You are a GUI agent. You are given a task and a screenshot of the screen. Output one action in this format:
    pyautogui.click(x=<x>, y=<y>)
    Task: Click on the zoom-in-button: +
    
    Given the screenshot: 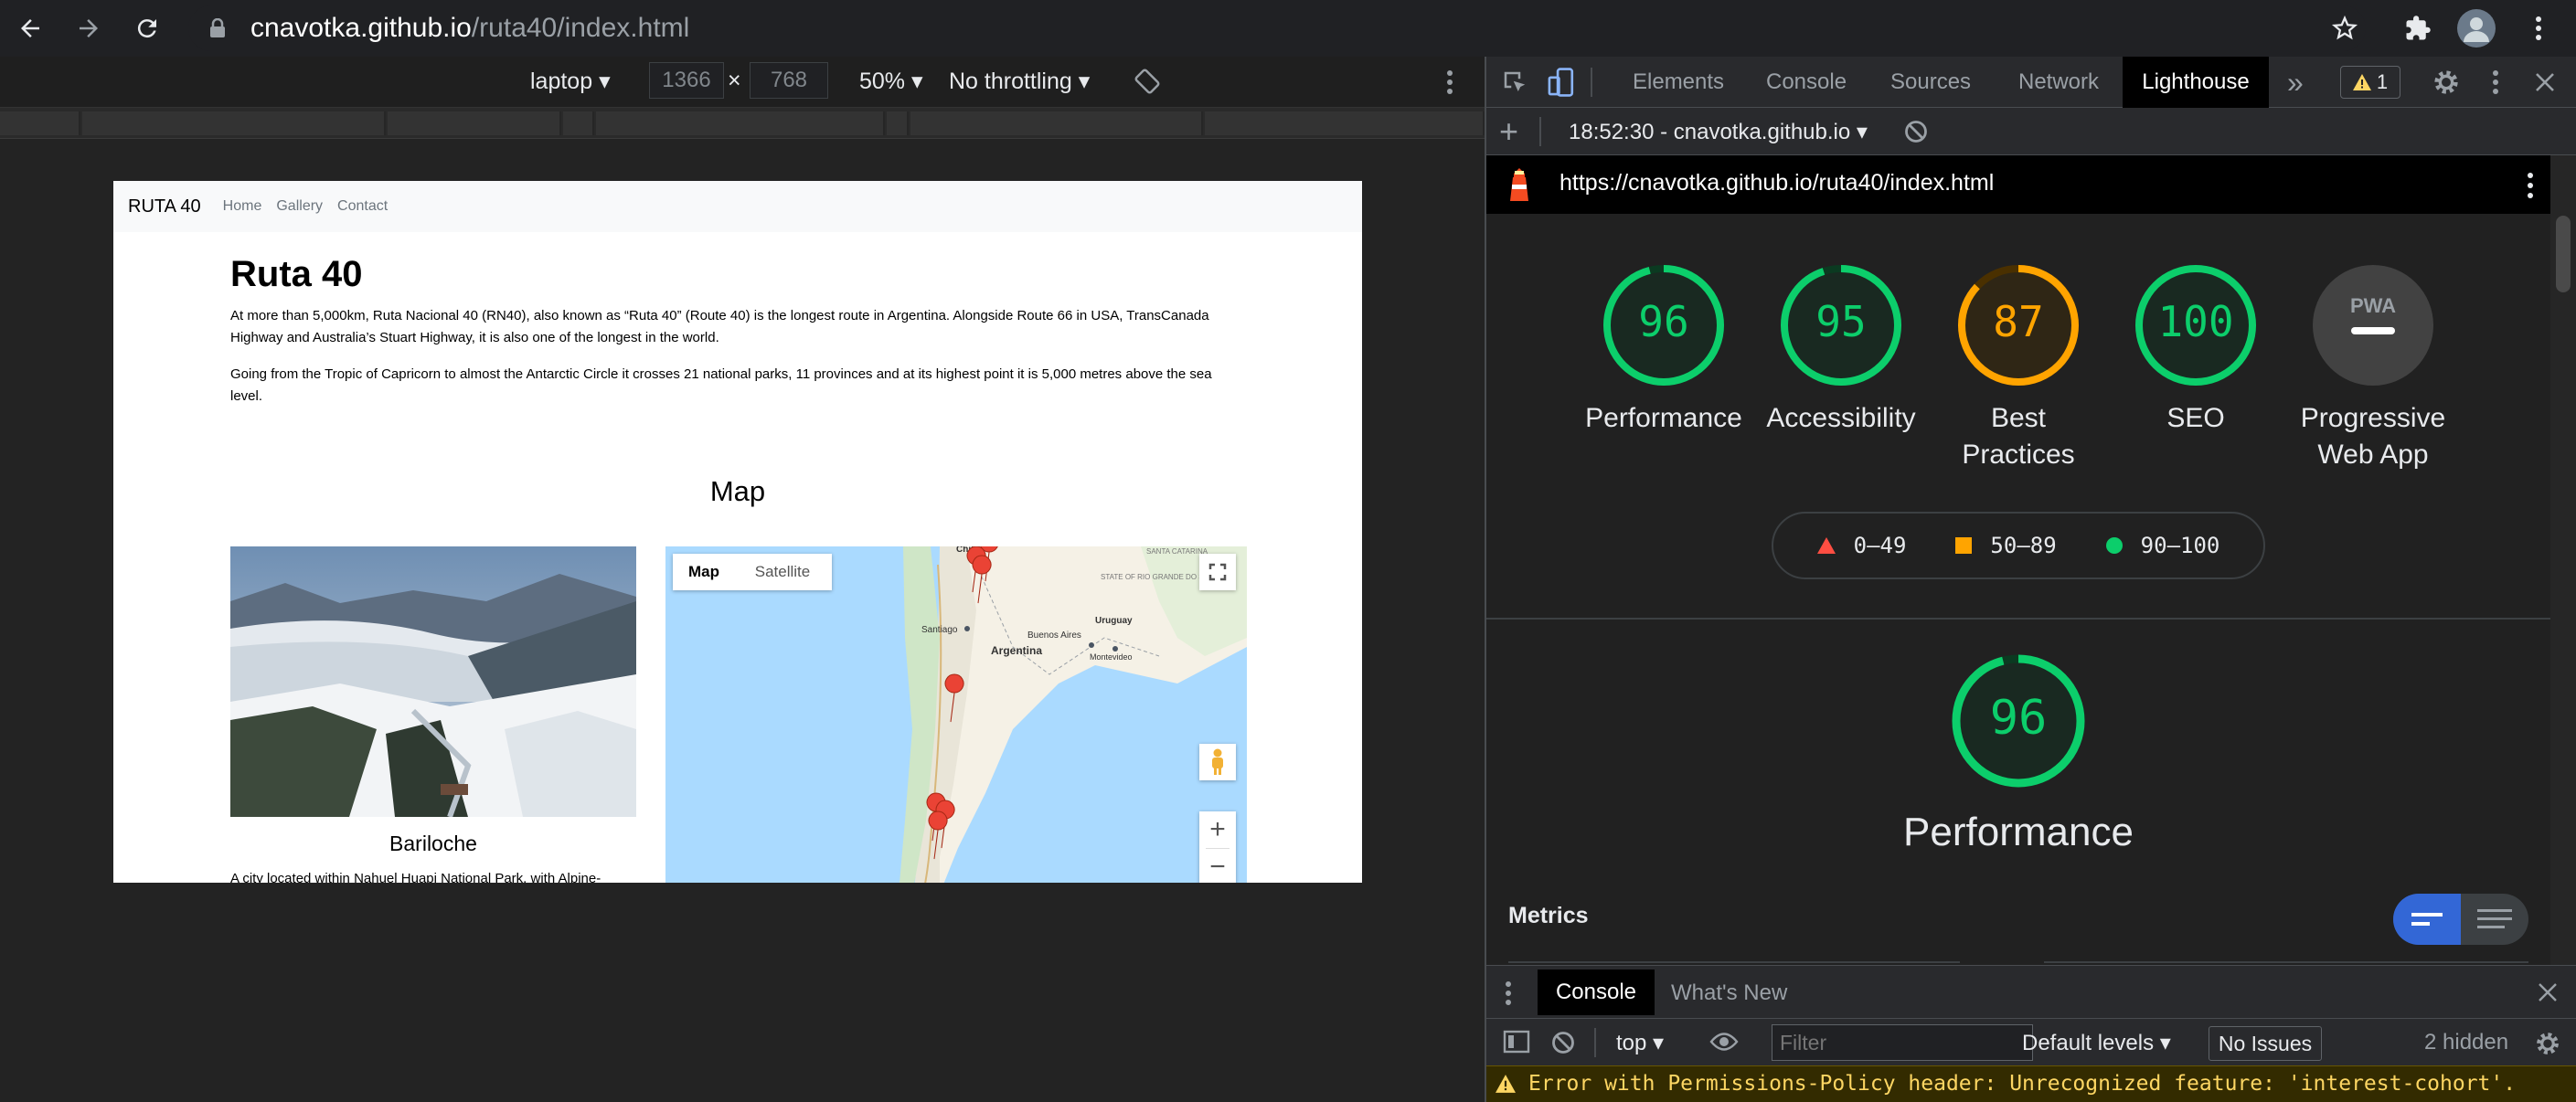 What is the action you would take?
    pyautogui.click(x=1217, y=829)
    